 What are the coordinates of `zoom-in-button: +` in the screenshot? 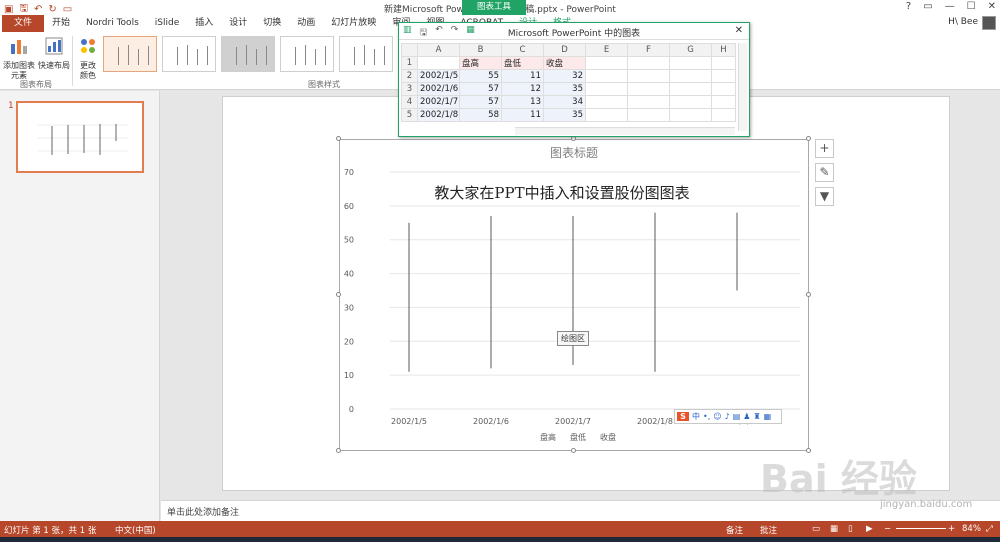 It's located at (951, 529).